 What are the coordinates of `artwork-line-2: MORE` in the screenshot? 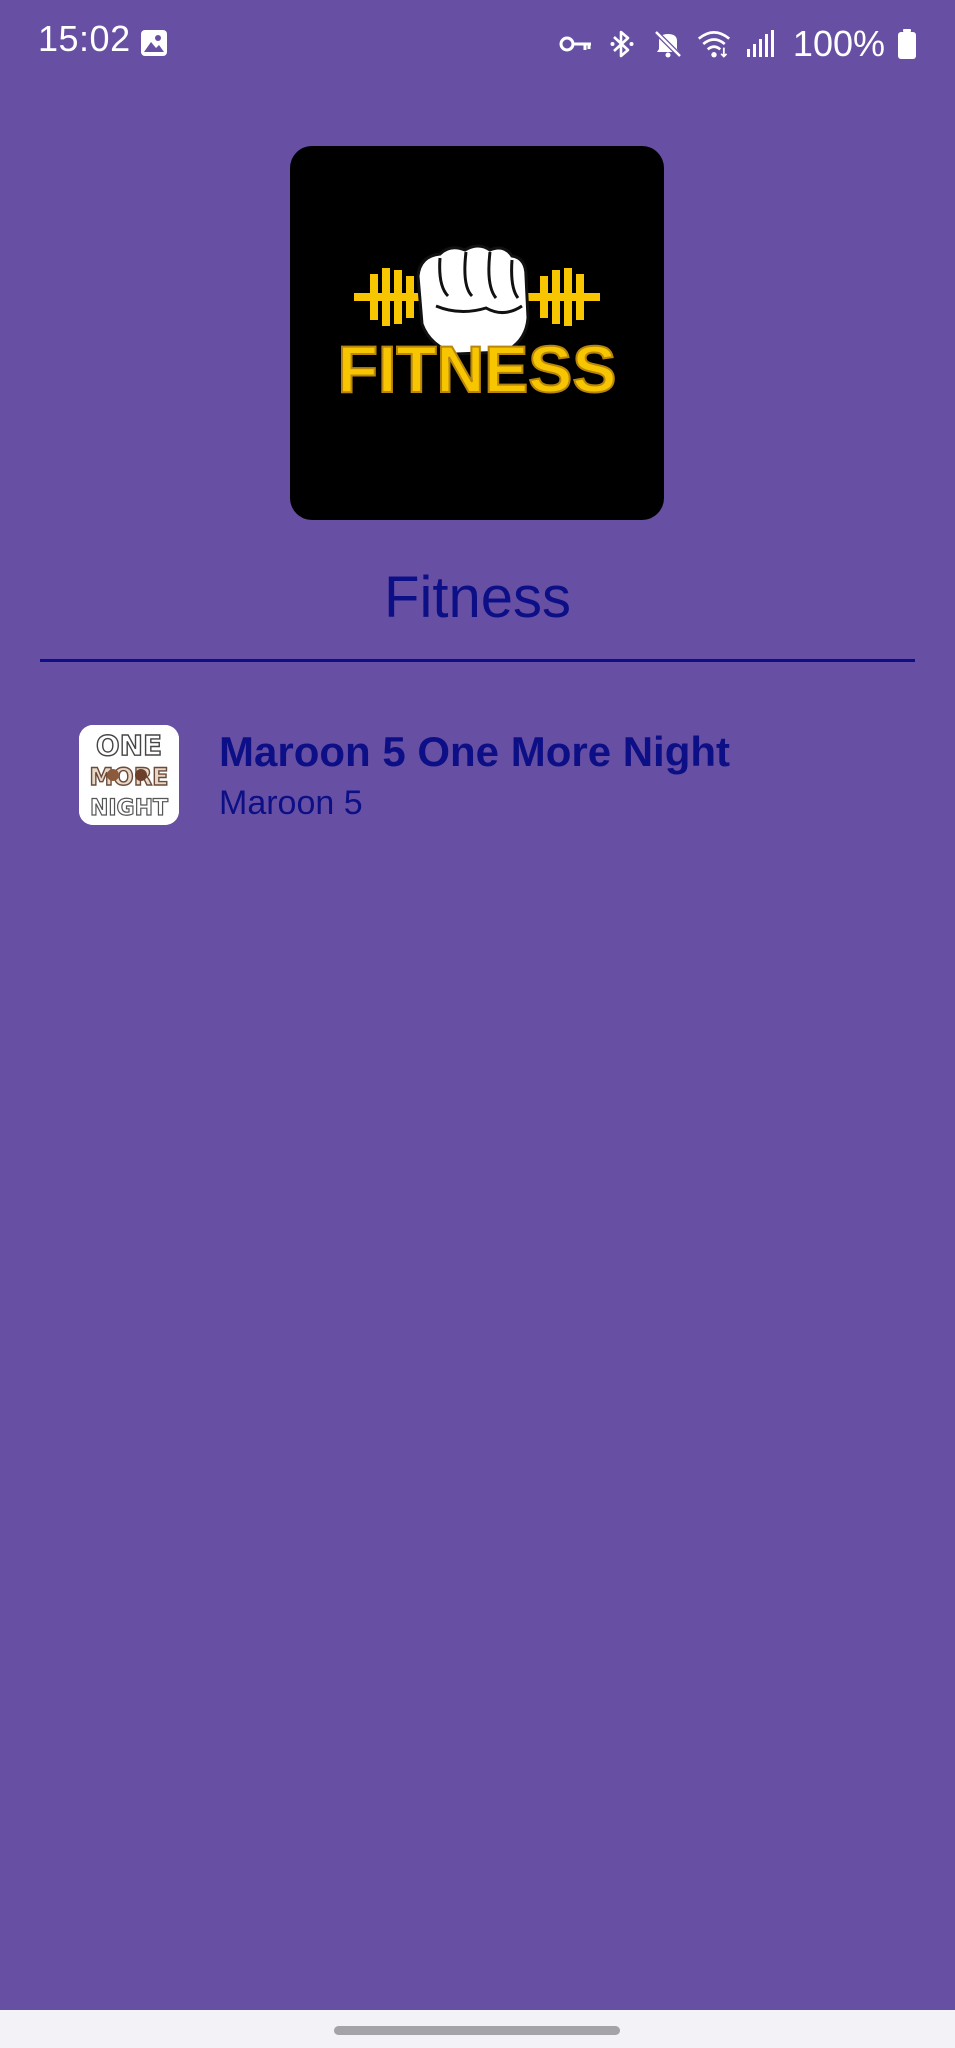 It's located at (128, 777).